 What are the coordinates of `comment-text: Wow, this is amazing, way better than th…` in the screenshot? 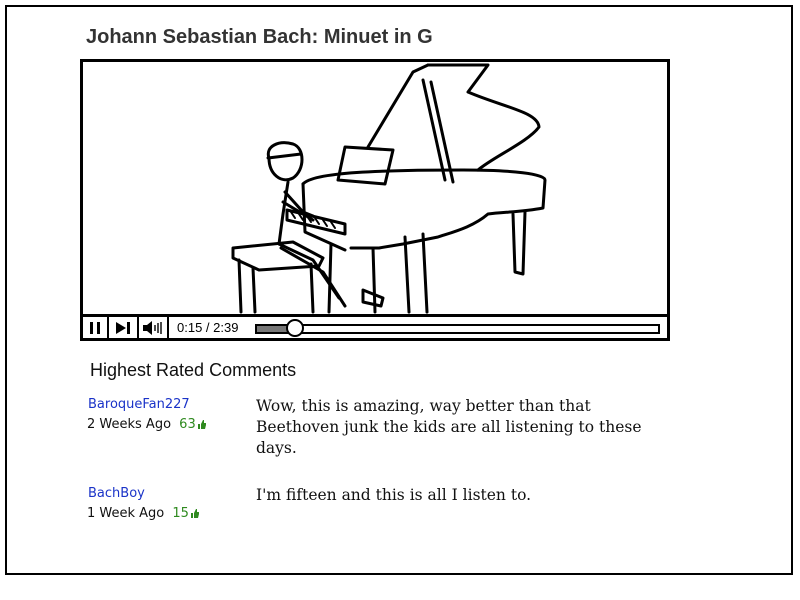 It's located at (449, 427).